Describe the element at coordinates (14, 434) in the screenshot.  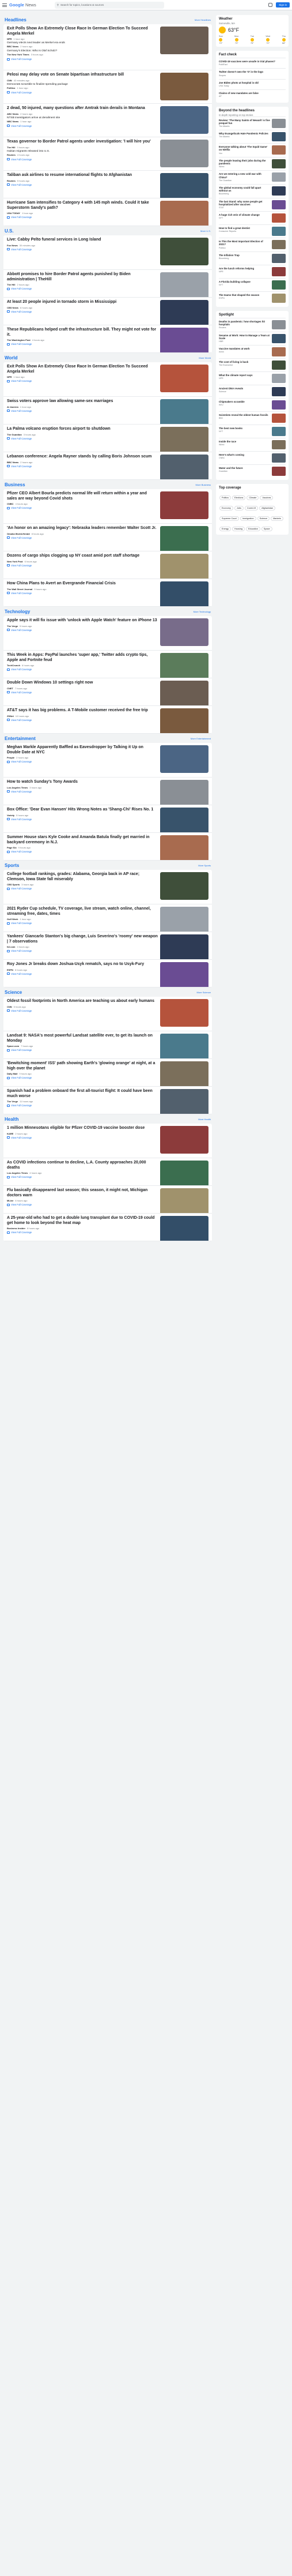
I see `story-source: The Guardian` at that location.